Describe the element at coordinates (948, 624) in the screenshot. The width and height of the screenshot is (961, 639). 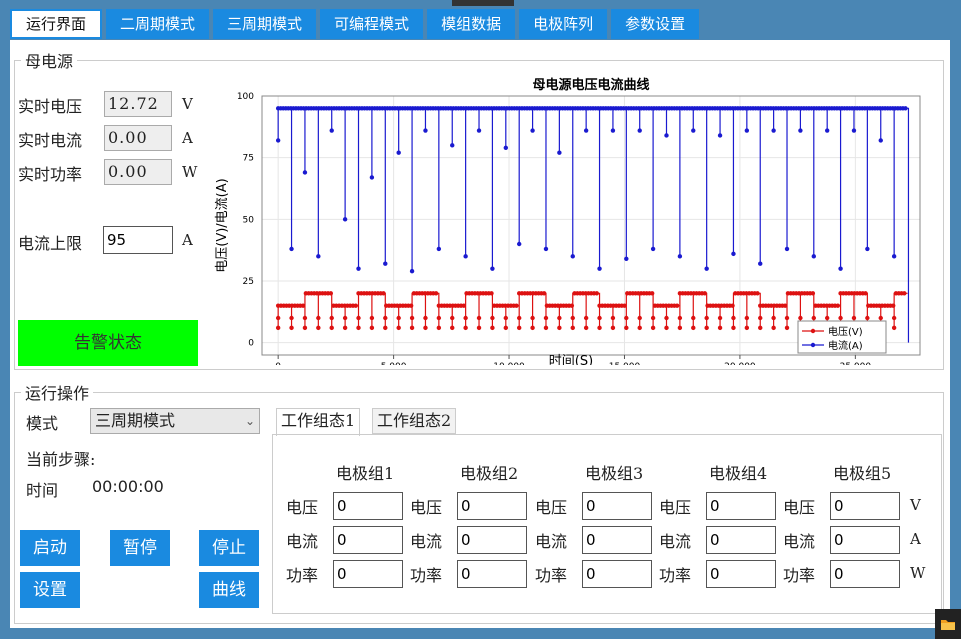
I see `folder-shortcut` at that location.